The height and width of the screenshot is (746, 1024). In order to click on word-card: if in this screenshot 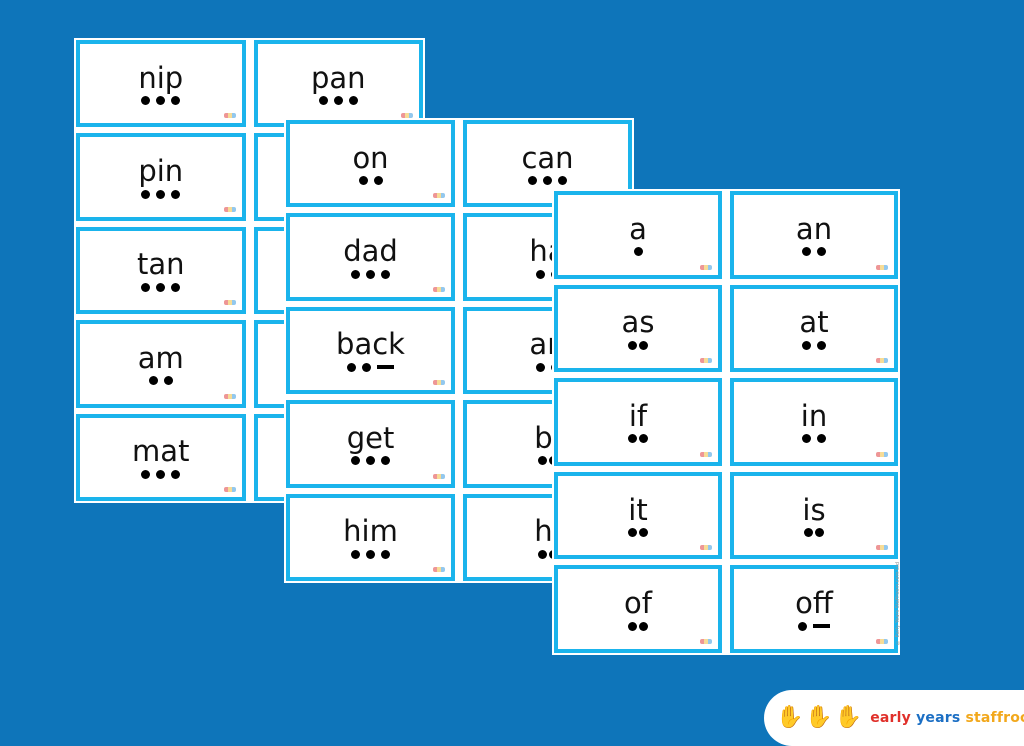, I will do `click(638, 422)`.